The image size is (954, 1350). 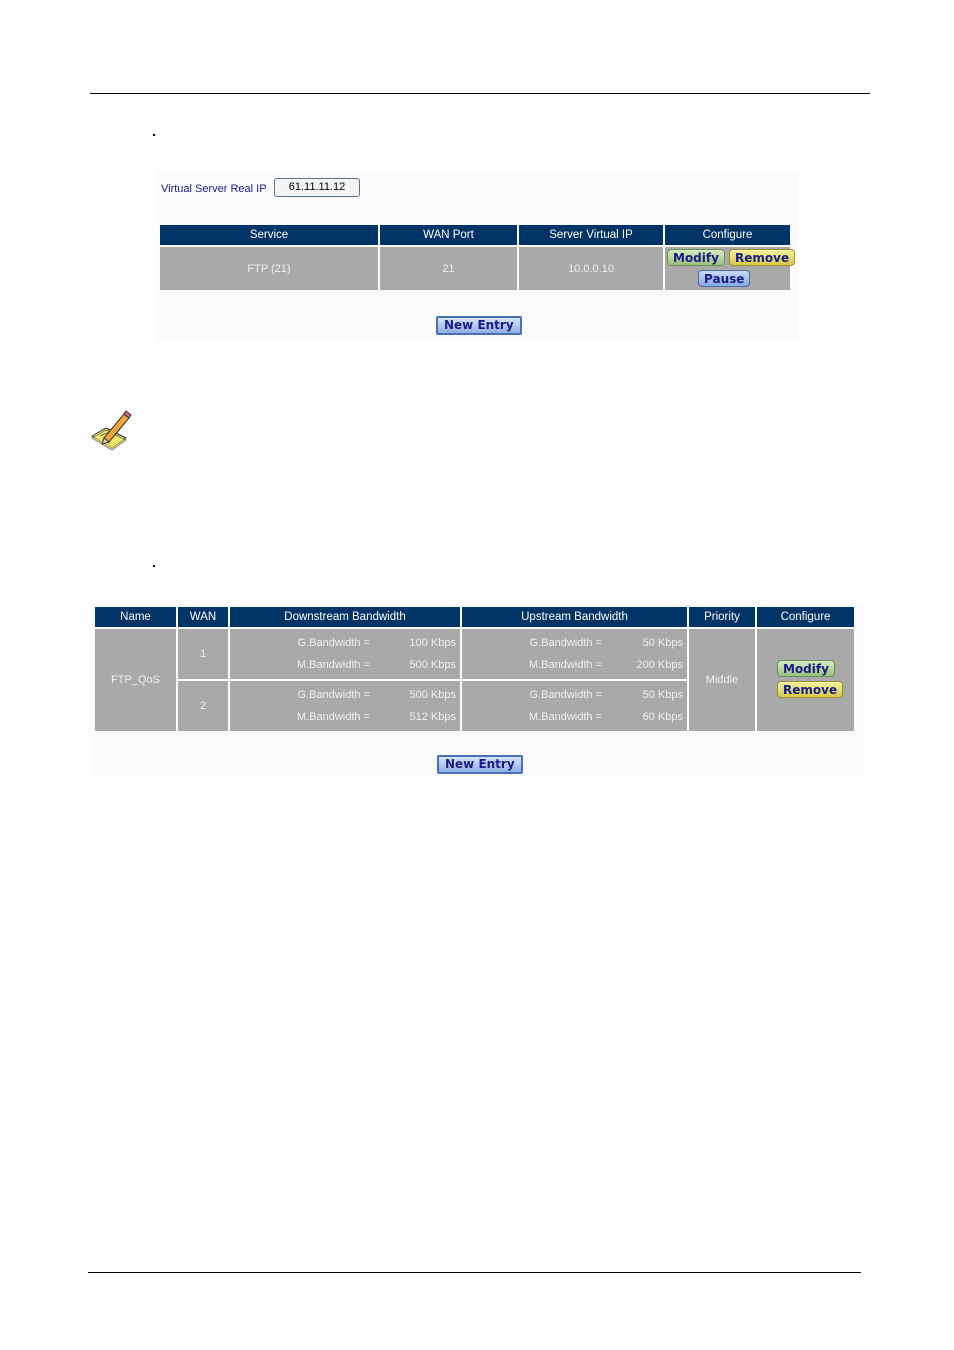 What do you see at coordinates (574, 617) in the screenshot?
I see `col-upstream: Upstream Bandwidth` at bounding box center [574, 617].